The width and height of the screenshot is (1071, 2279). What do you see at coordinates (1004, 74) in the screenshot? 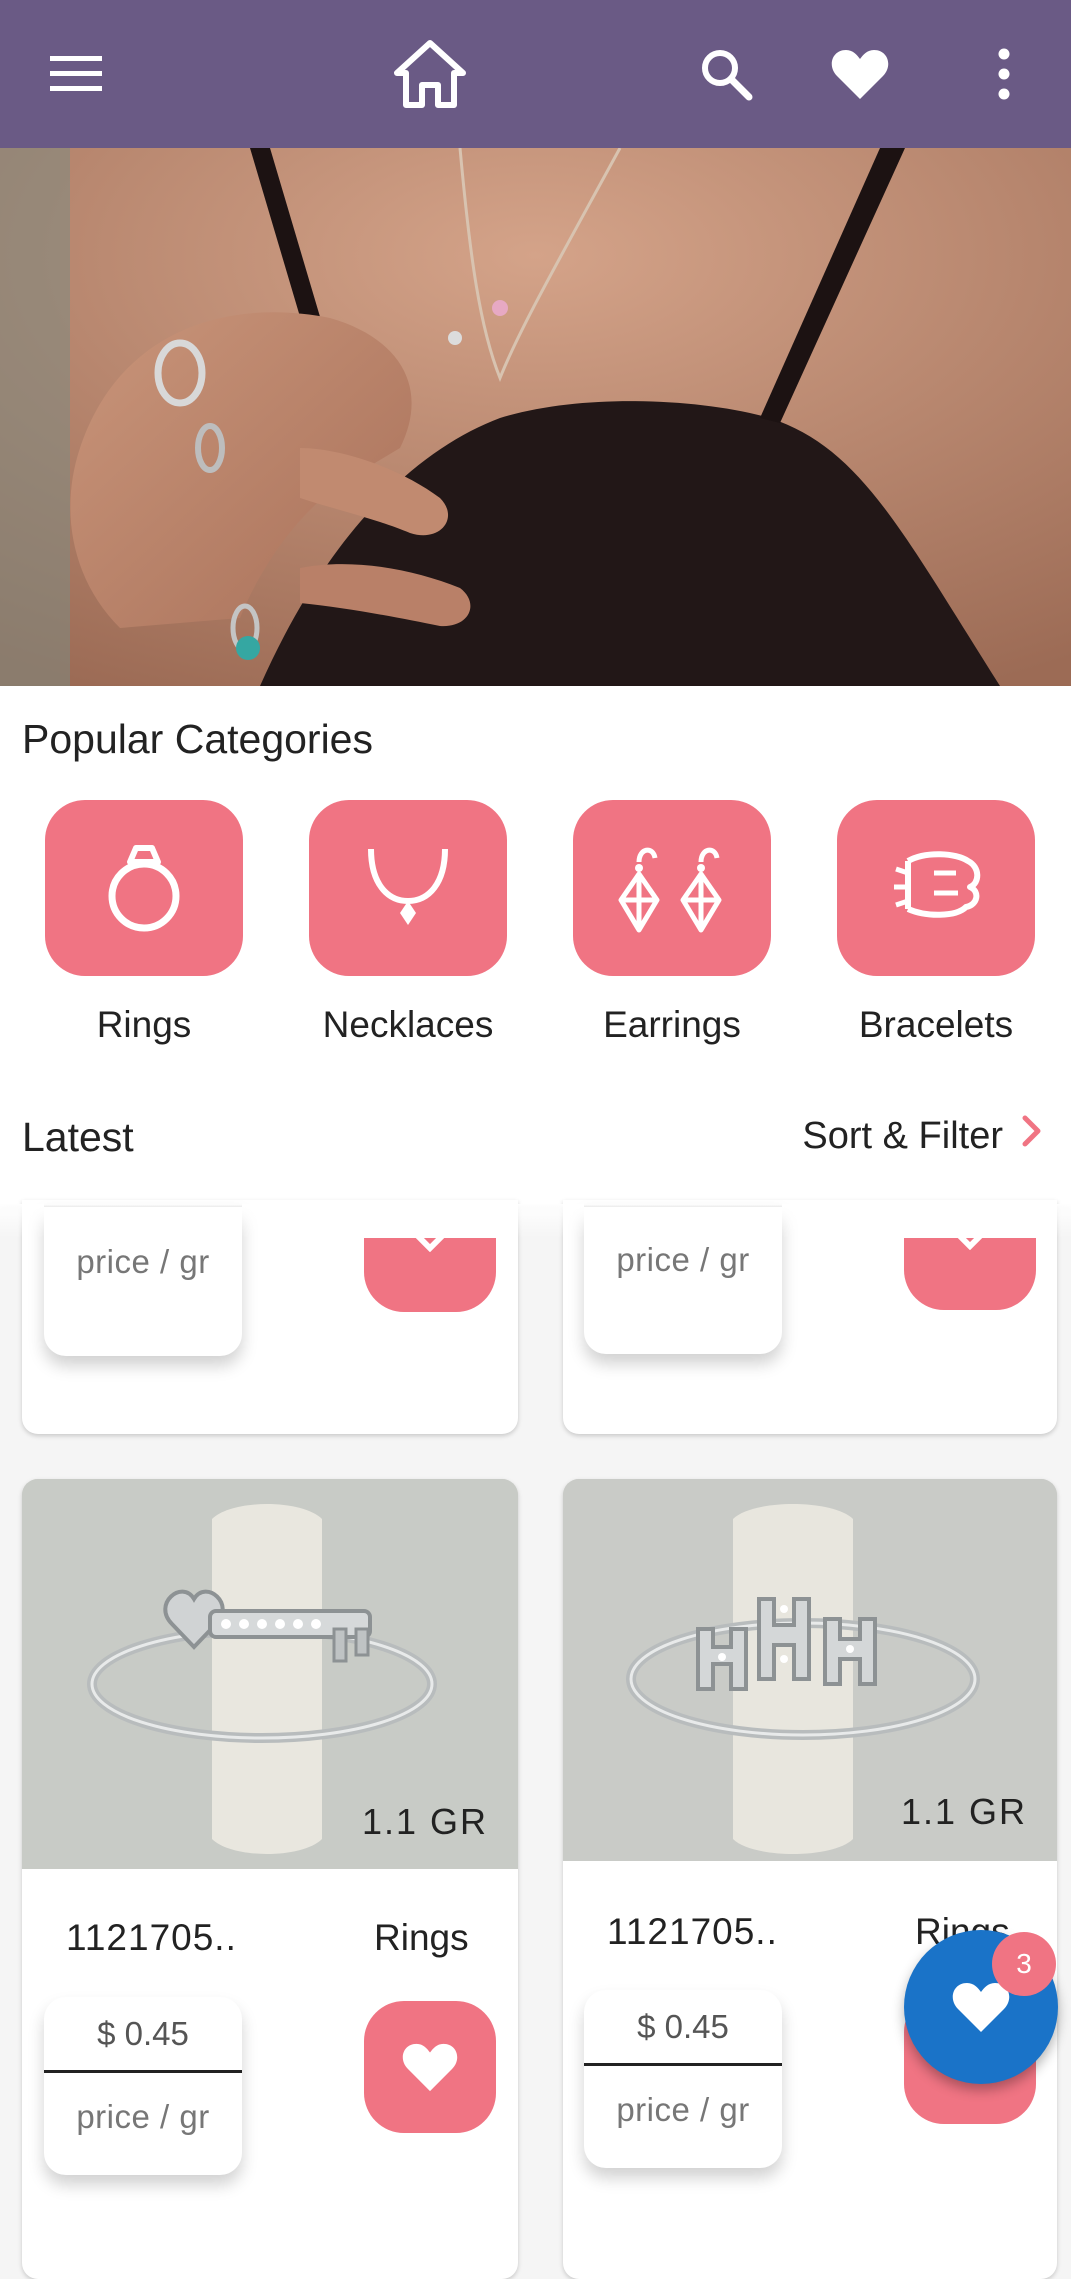
I see `more-vert-icon` at bounding box center [1004, 74].